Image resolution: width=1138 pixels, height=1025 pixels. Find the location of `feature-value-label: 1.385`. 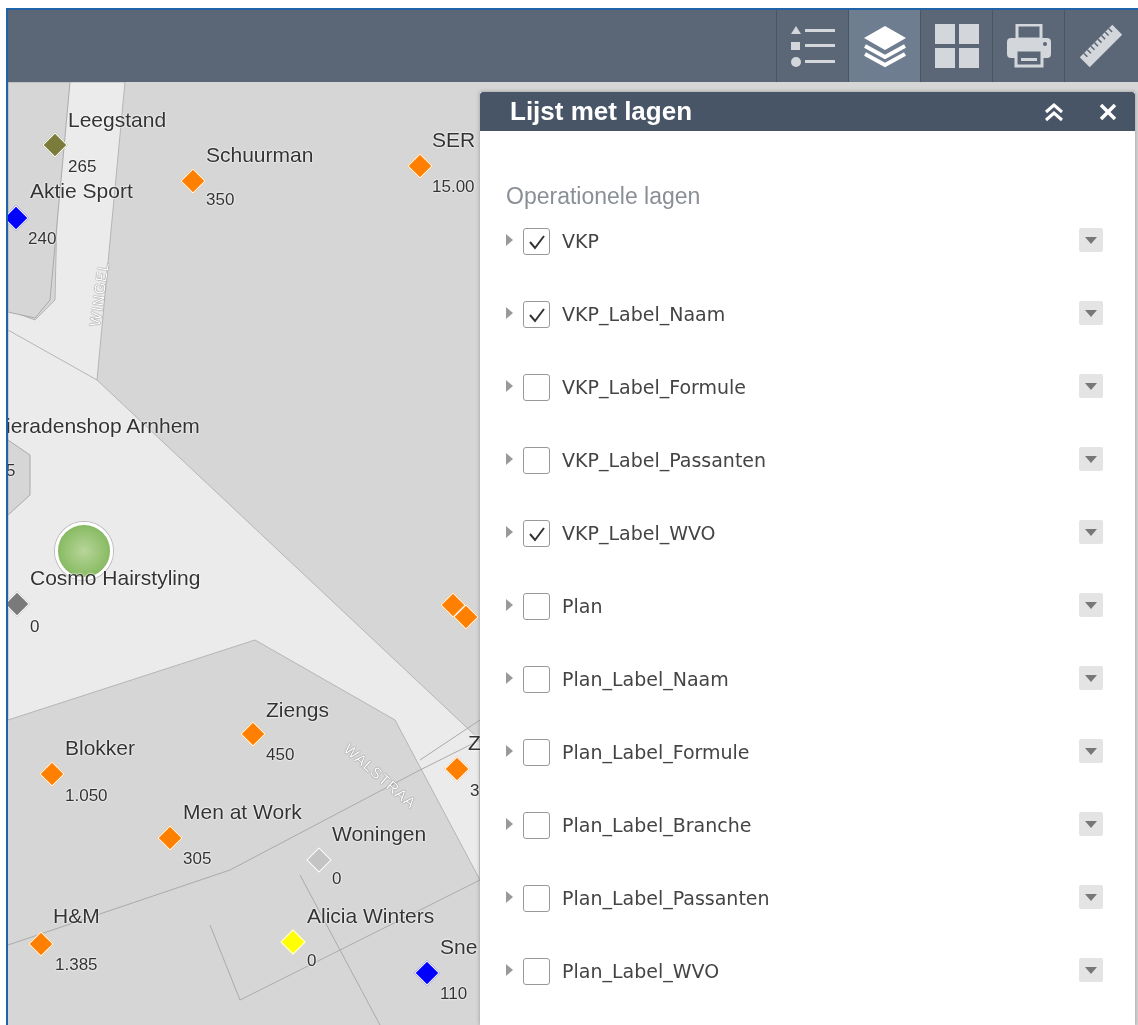

feature-value-label: 1.385 is located at coordinates (76, 965).